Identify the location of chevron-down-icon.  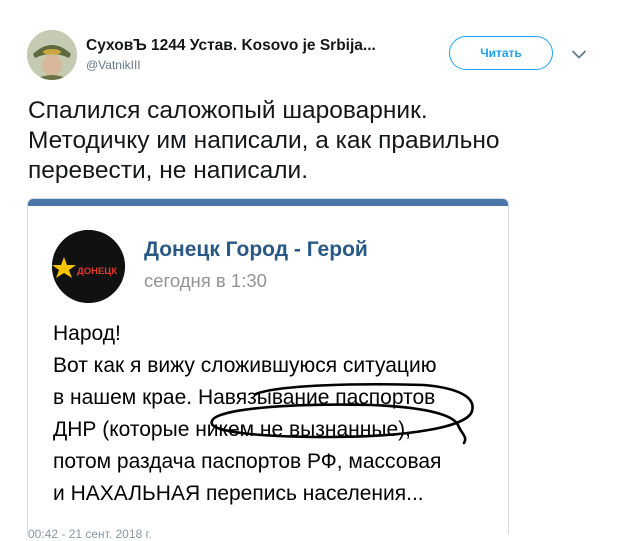
(579, 54).